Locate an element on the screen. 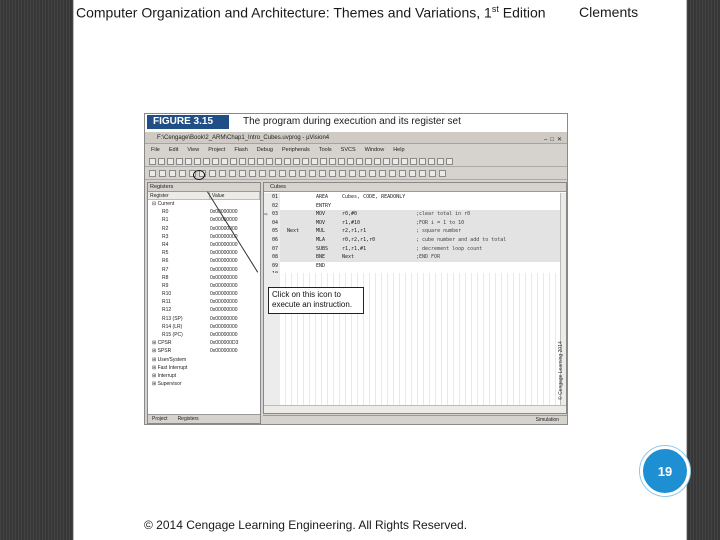 This screenshot has height=540, width=720. register-row: R15 (PC) 0x00000000 is located at coordinates (204, 335).